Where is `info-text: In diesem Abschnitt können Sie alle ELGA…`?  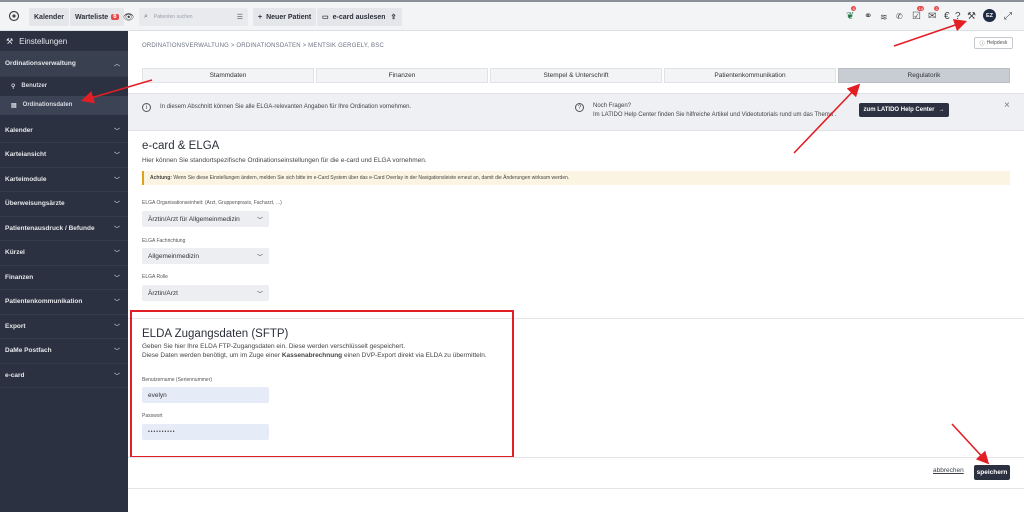 info-text: In diesem Abschnitt können Sie alle ELGA… is located at coordinates (286, 107).